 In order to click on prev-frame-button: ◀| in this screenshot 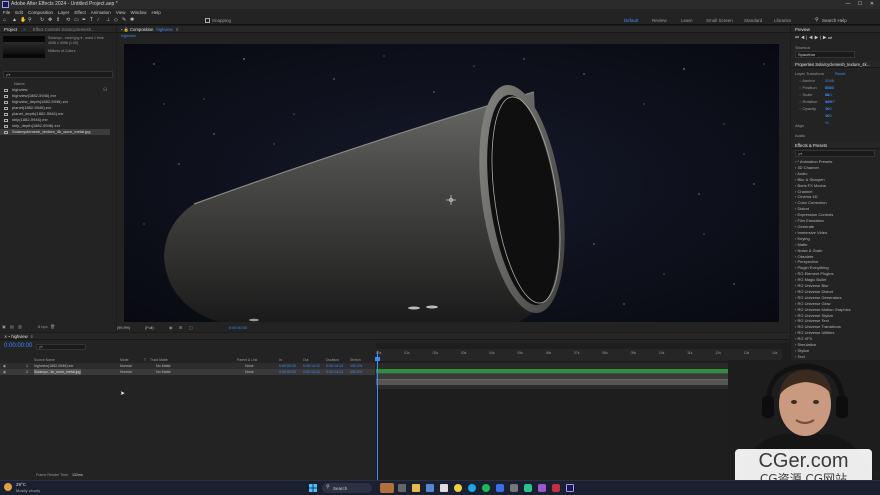, I will do `click(805, 37)`.